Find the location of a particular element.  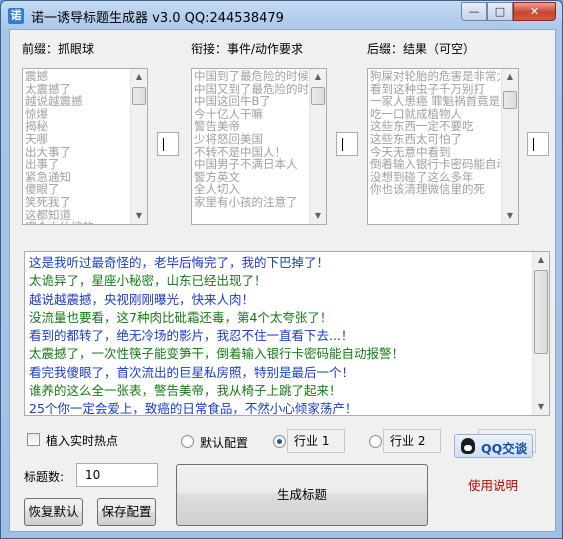

prefix-list-item: 惊爆 is located at coordinates (77, 114).